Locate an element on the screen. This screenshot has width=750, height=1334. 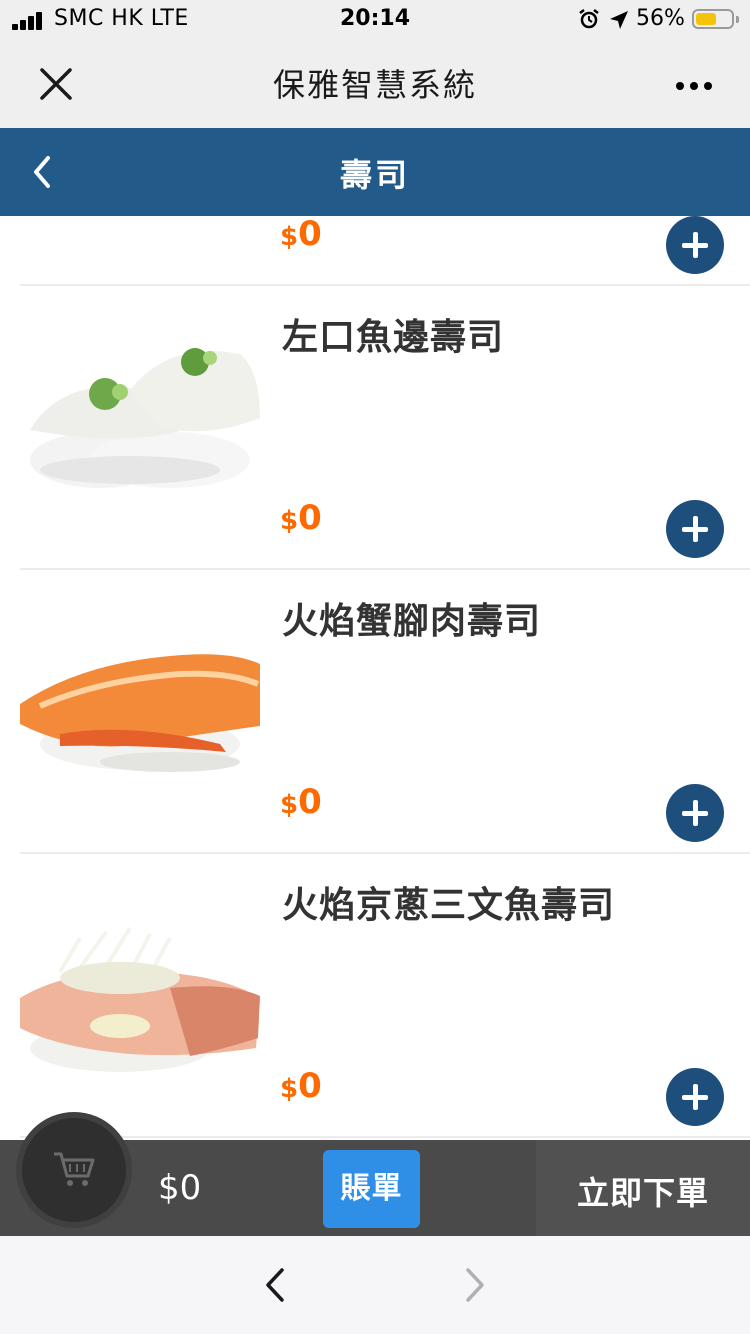
status-bar: SMC HK LTE 20:14 56% is located at coordinates (375, 20).